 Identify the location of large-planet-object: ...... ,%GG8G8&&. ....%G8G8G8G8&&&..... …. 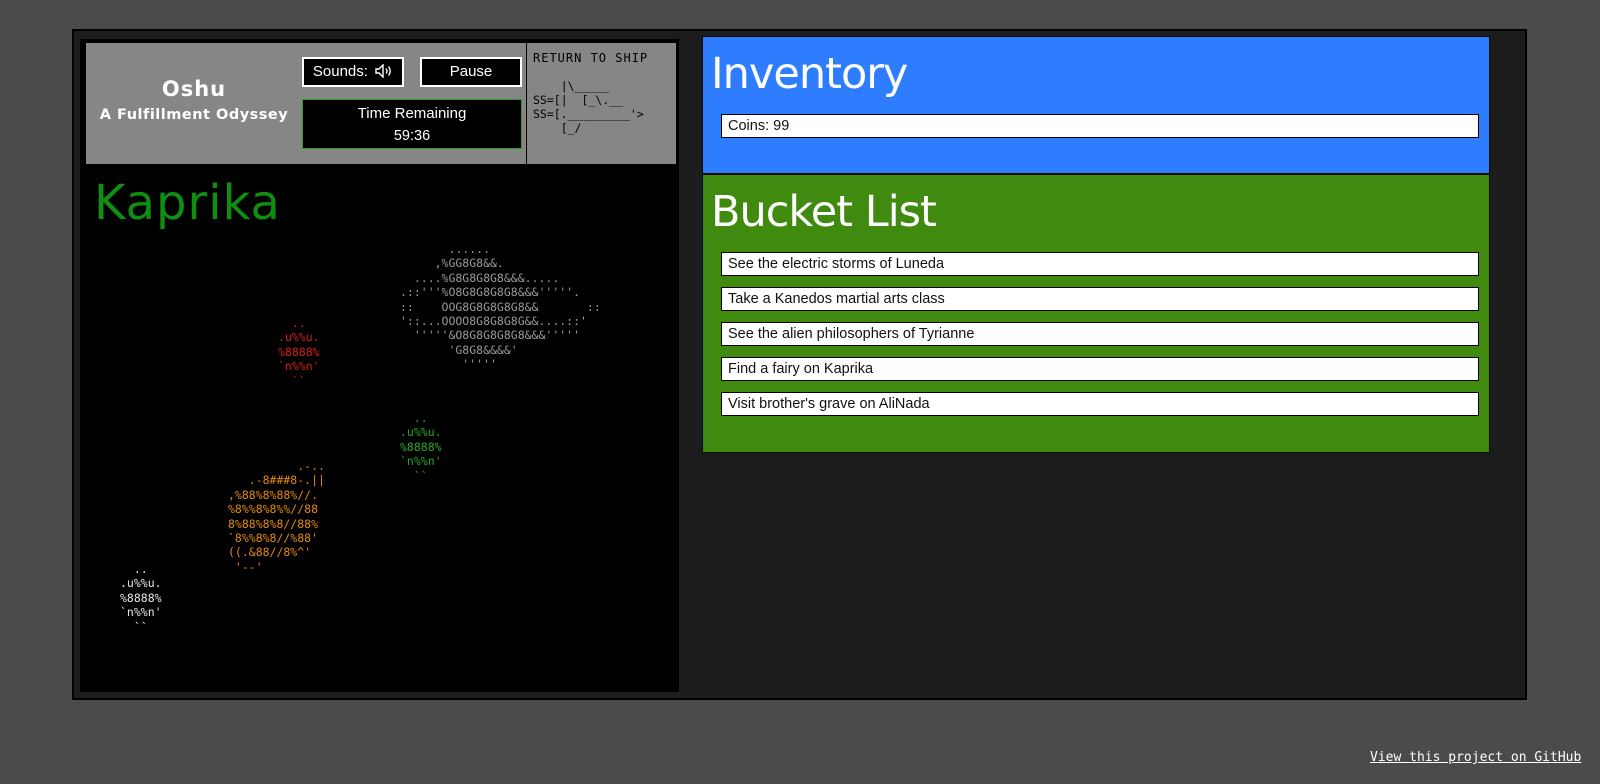
(500, 307).